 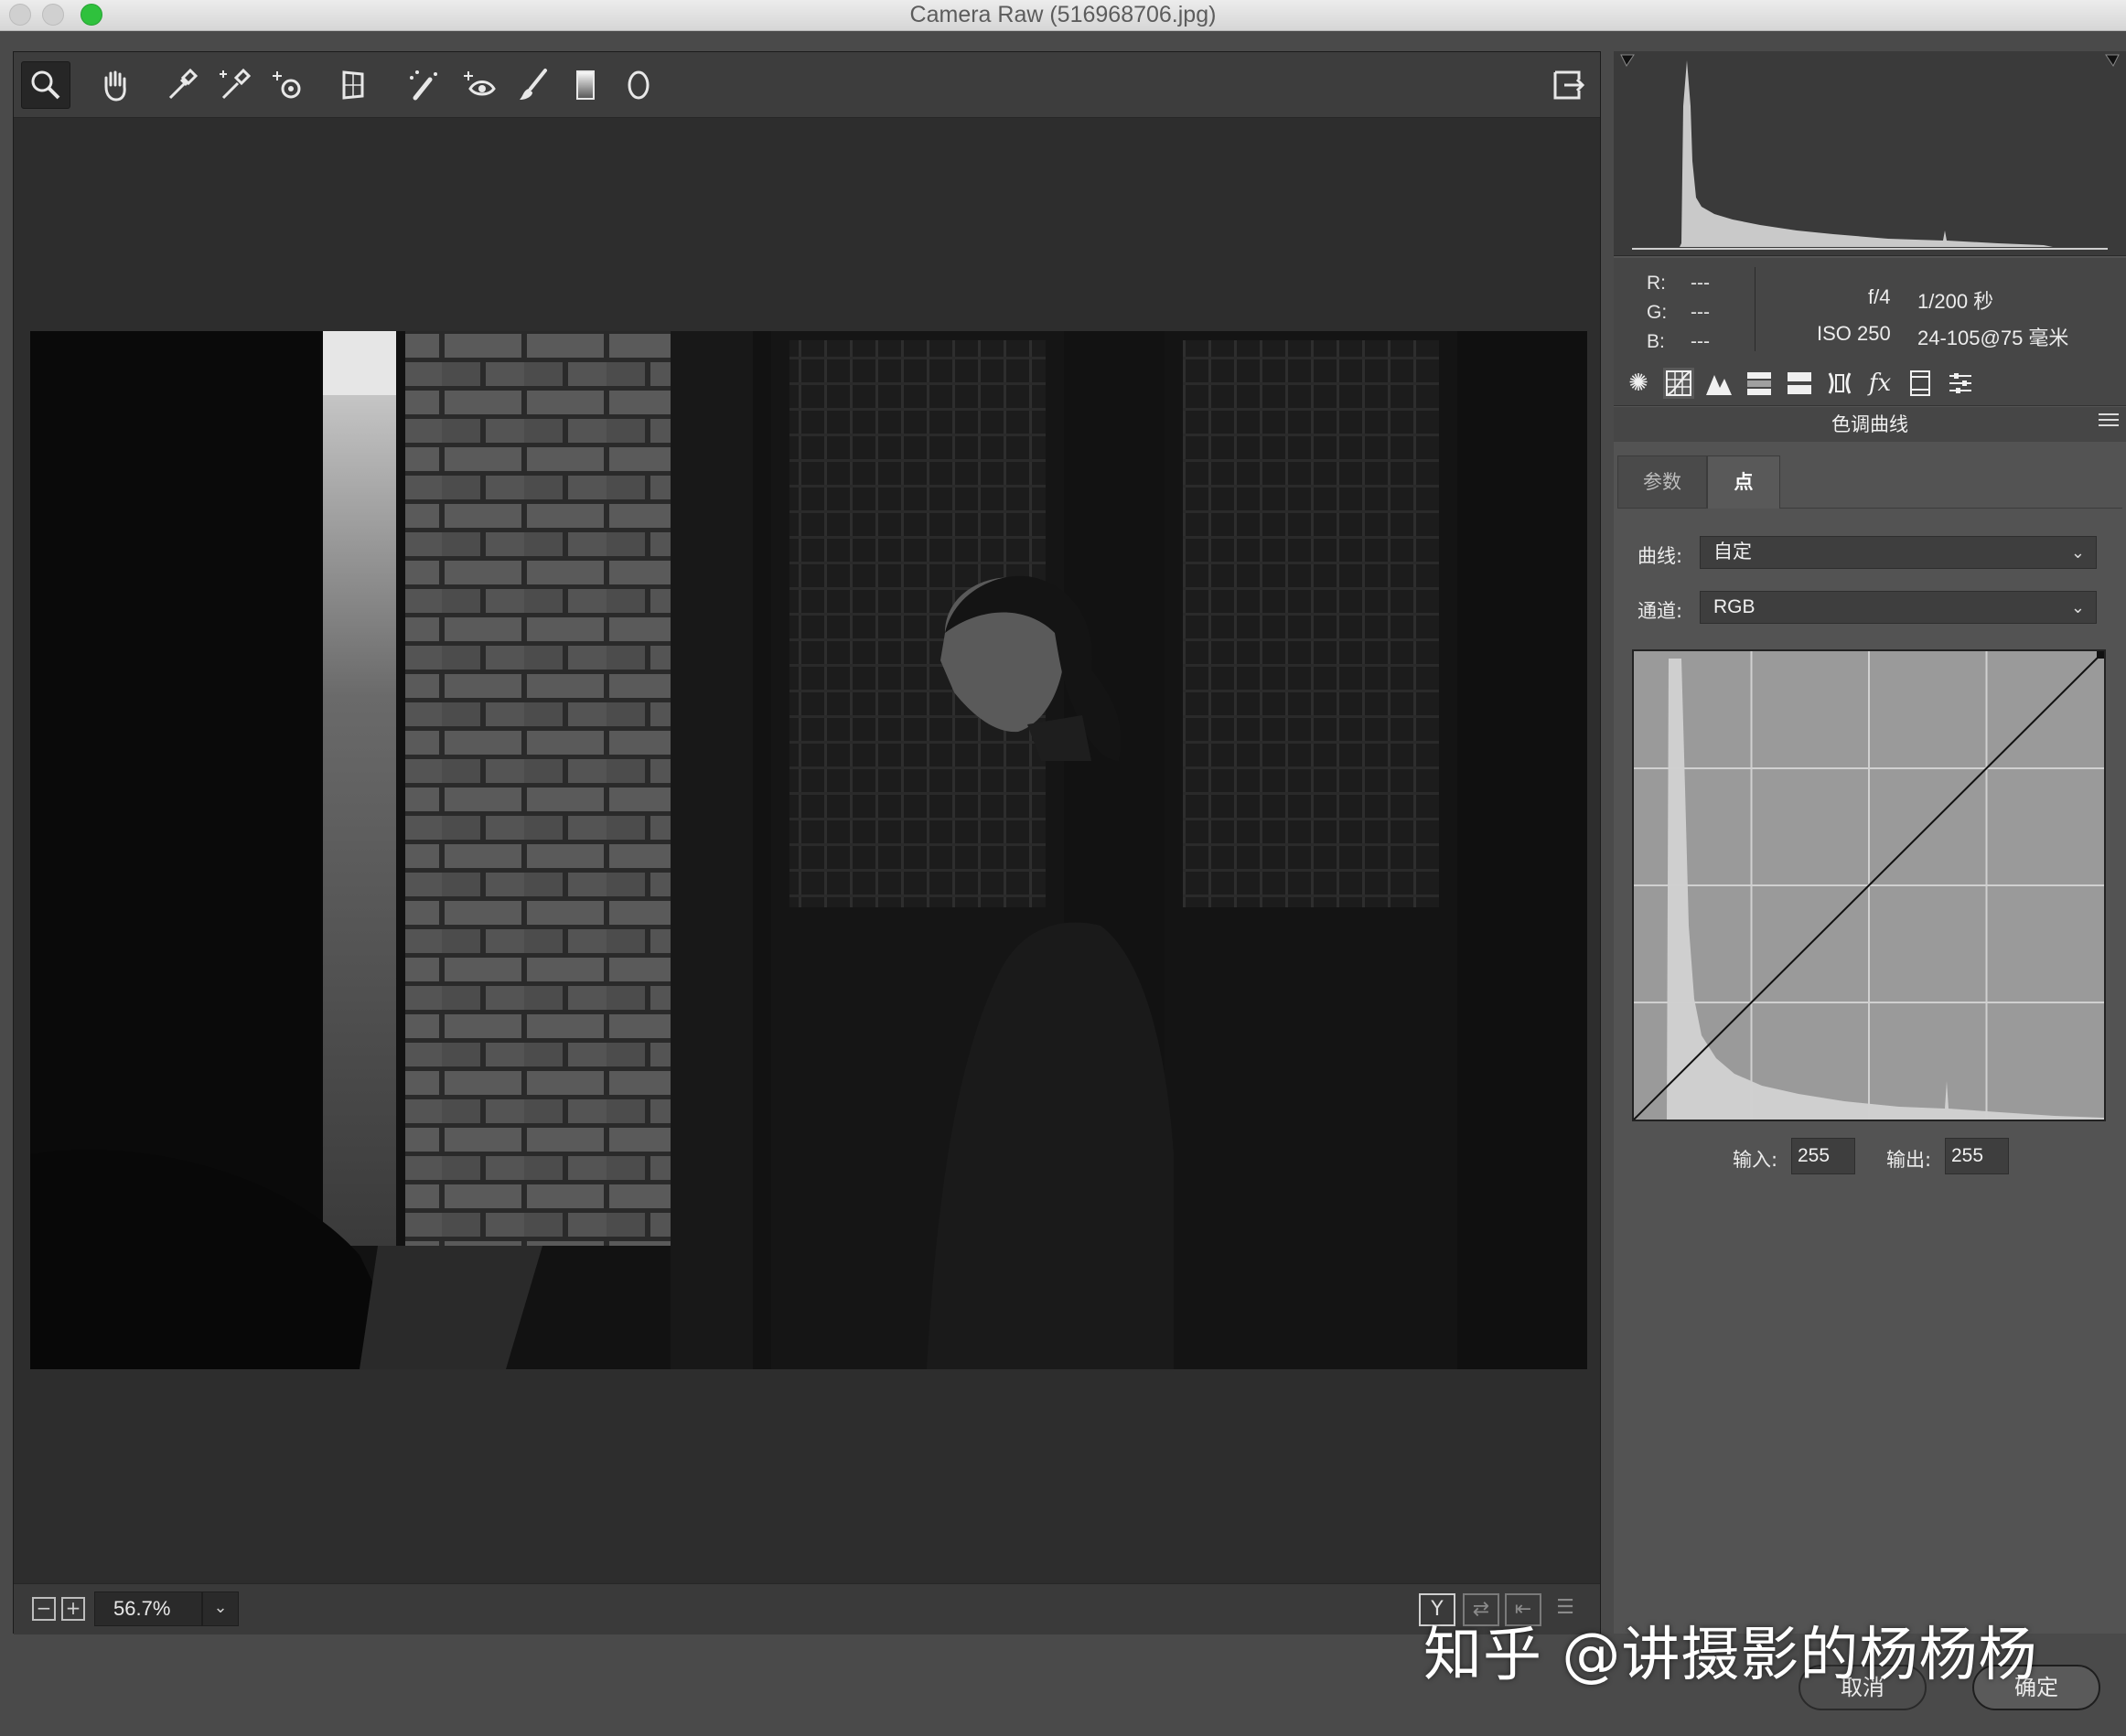 What do you see at coordinates (2112, 60) in the screenshot?
I see `highlight-clipping-warning-icon` at bounding box center [2112, 60].